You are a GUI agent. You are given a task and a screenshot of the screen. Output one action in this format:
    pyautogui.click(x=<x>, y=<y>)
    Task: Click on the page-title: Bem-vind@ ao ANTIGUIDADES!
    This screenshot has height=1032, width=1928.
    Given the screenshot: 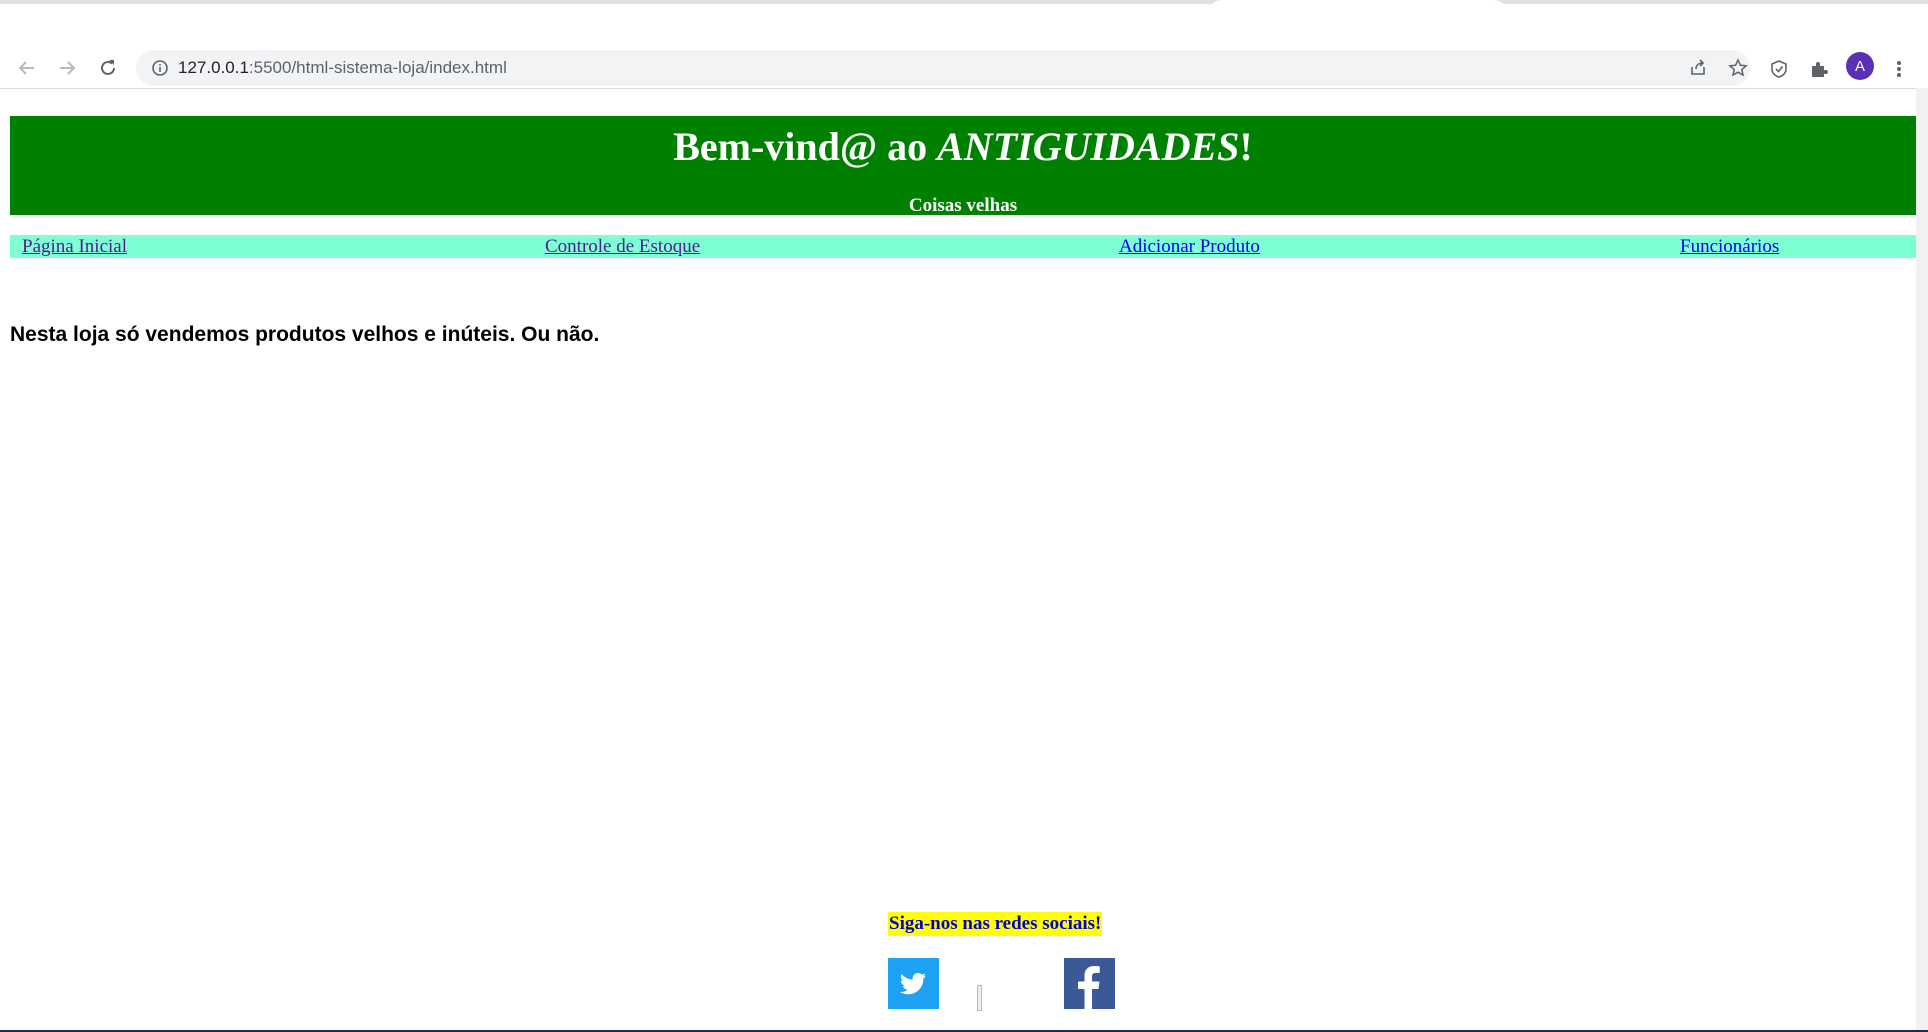 What is the action you would take?
    pyautogui.click(x=963, y=147)
    